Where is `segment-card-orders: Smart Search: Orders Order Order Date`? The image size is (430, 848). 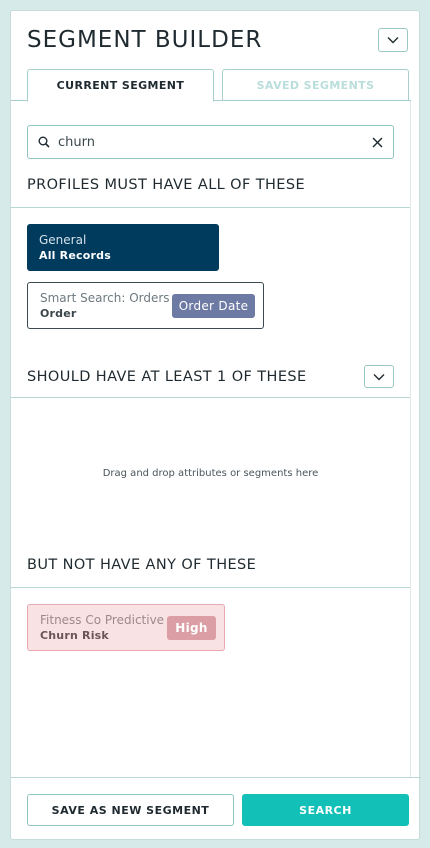
segment-card-orders: Smart Search: Orders Order Order Date is located at coordinates (145, 305).